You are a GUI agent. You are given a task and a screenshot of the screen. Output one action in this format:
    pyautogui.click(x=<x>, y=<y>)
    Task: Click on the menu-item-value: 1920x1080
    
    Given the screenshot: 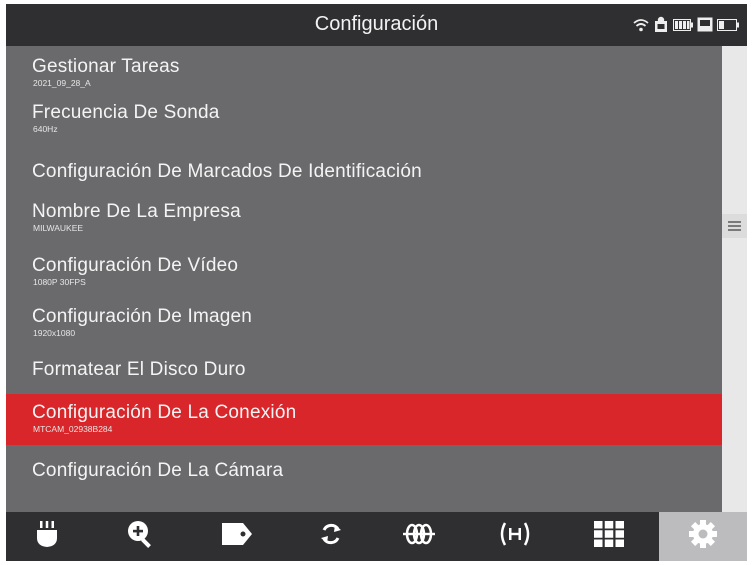 What is the action you would take?
    pyautogui.click(x=54, y=333)
    